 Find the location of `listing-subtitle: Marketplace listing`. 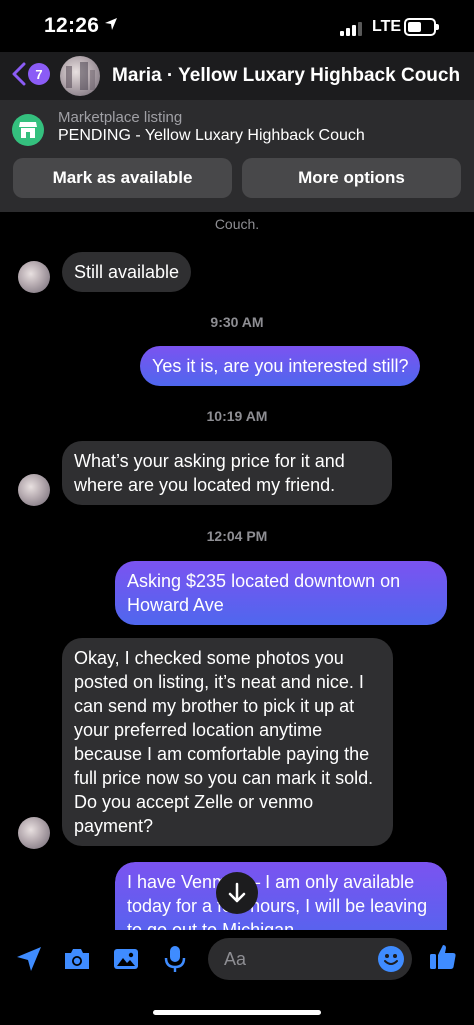

listing-subtitle: Marketplace listing is located at coordinates (120, 117).